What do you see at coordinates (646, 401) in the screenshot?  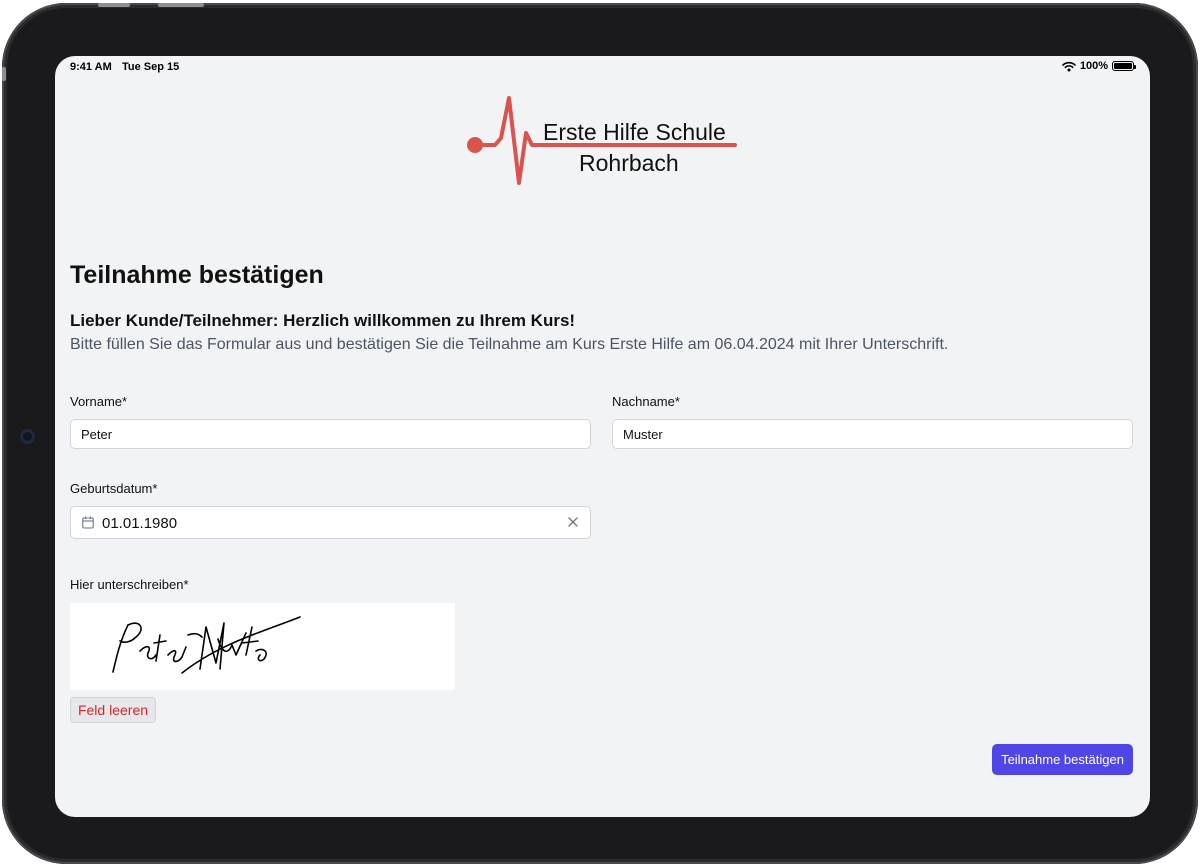 I see `lastname-label: Nachname*` at bounding box center [646, 401].